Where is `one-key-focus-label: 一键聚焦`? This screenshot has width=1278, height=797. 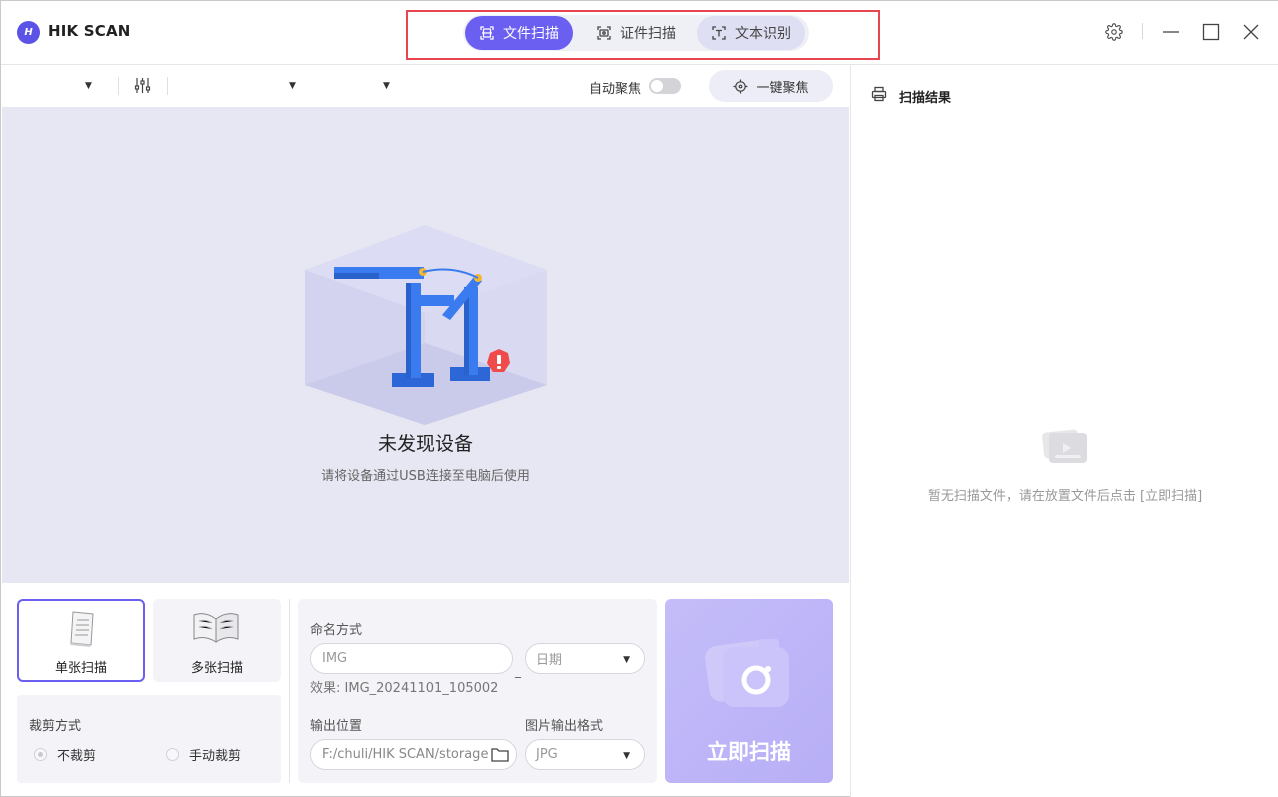
one-key-focus-label: 一键聚焦 is located at coordinates (782, 88).